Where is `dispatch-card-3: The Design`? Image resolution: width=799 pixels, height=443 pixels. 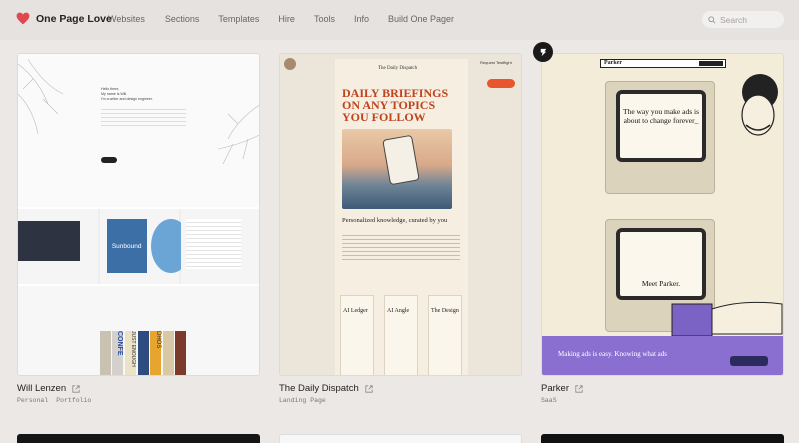 dispatch-card-3: The Design is located at coordinates (445, 335).